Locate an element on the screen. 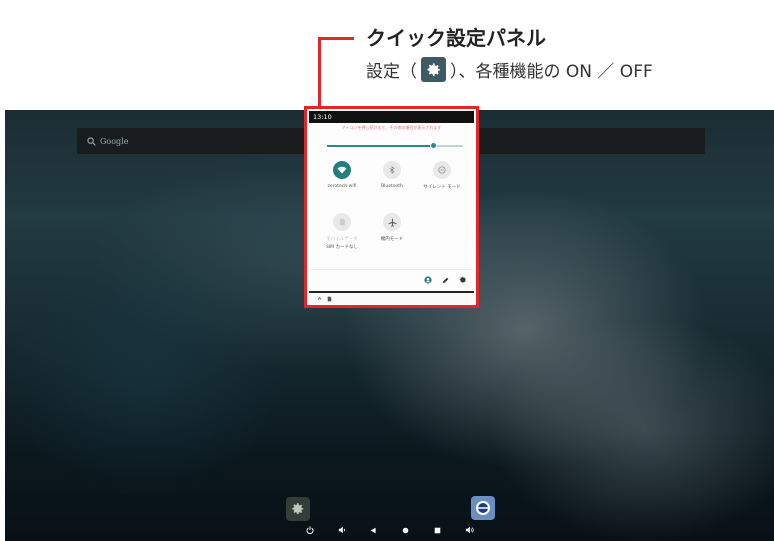 The image size is (774, 541). callout-description: 設定（ ）、各種機能の ON ／ OFF is located at coordinates (509, 69).